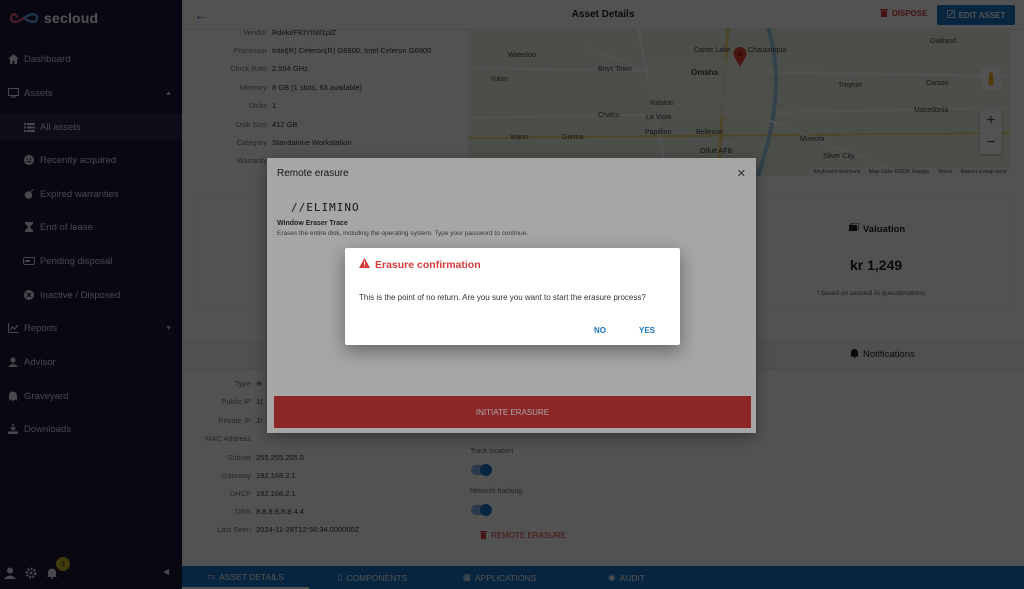 The image size is (1024, 589). Describe the element at coordinates (647, 330) in the screenshot. I see `yes-button: YES` at that location.